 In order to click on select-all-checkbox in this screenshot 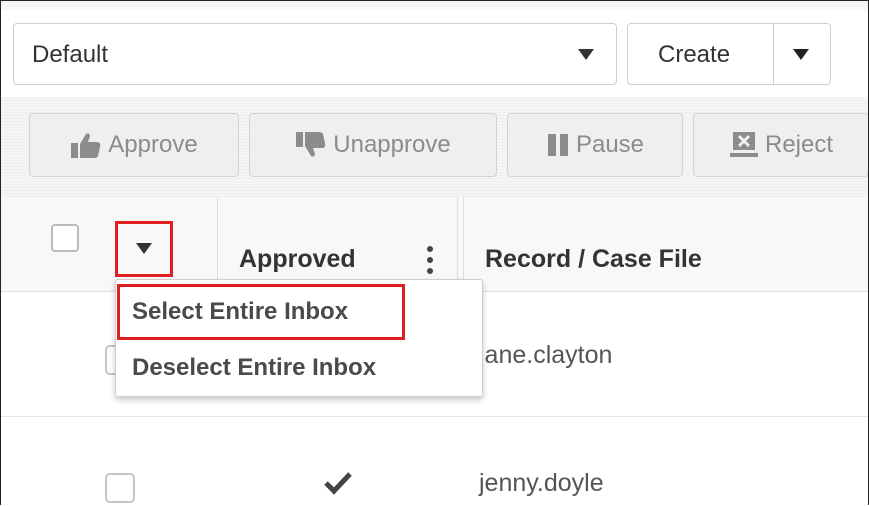, I will do `click(65, 238)`.